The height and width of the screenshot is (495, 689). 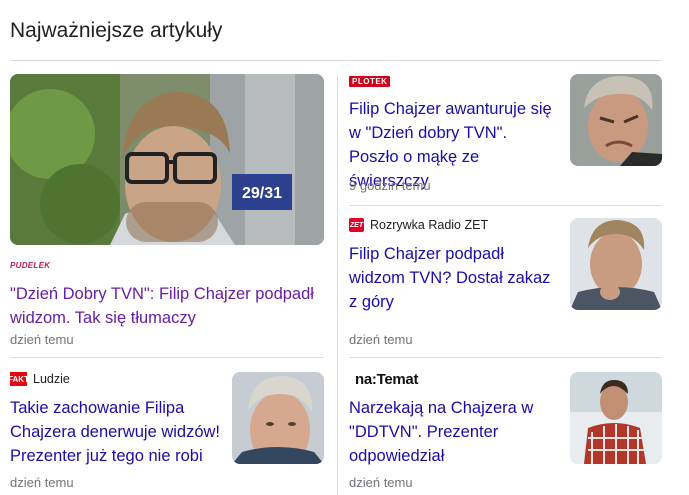 I want to click on natemat-logo-icon: na:Temat, so click(x=387, y=379).